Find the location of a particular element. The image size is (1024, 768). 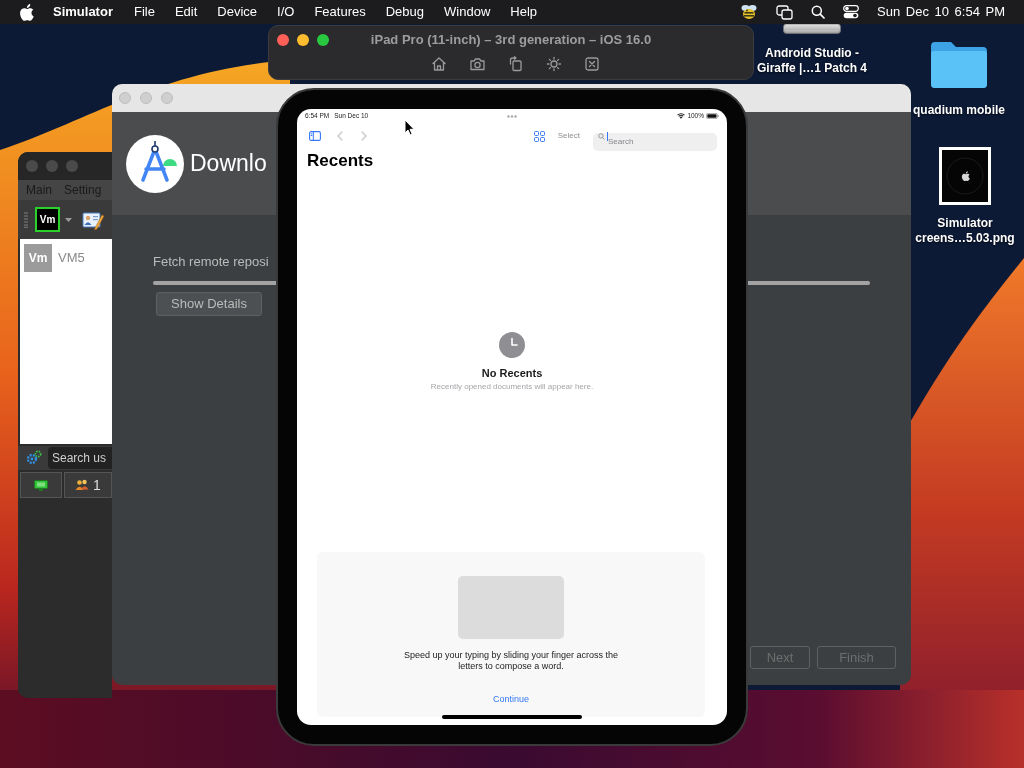

bee-icon is located at coordinates (749, 12).